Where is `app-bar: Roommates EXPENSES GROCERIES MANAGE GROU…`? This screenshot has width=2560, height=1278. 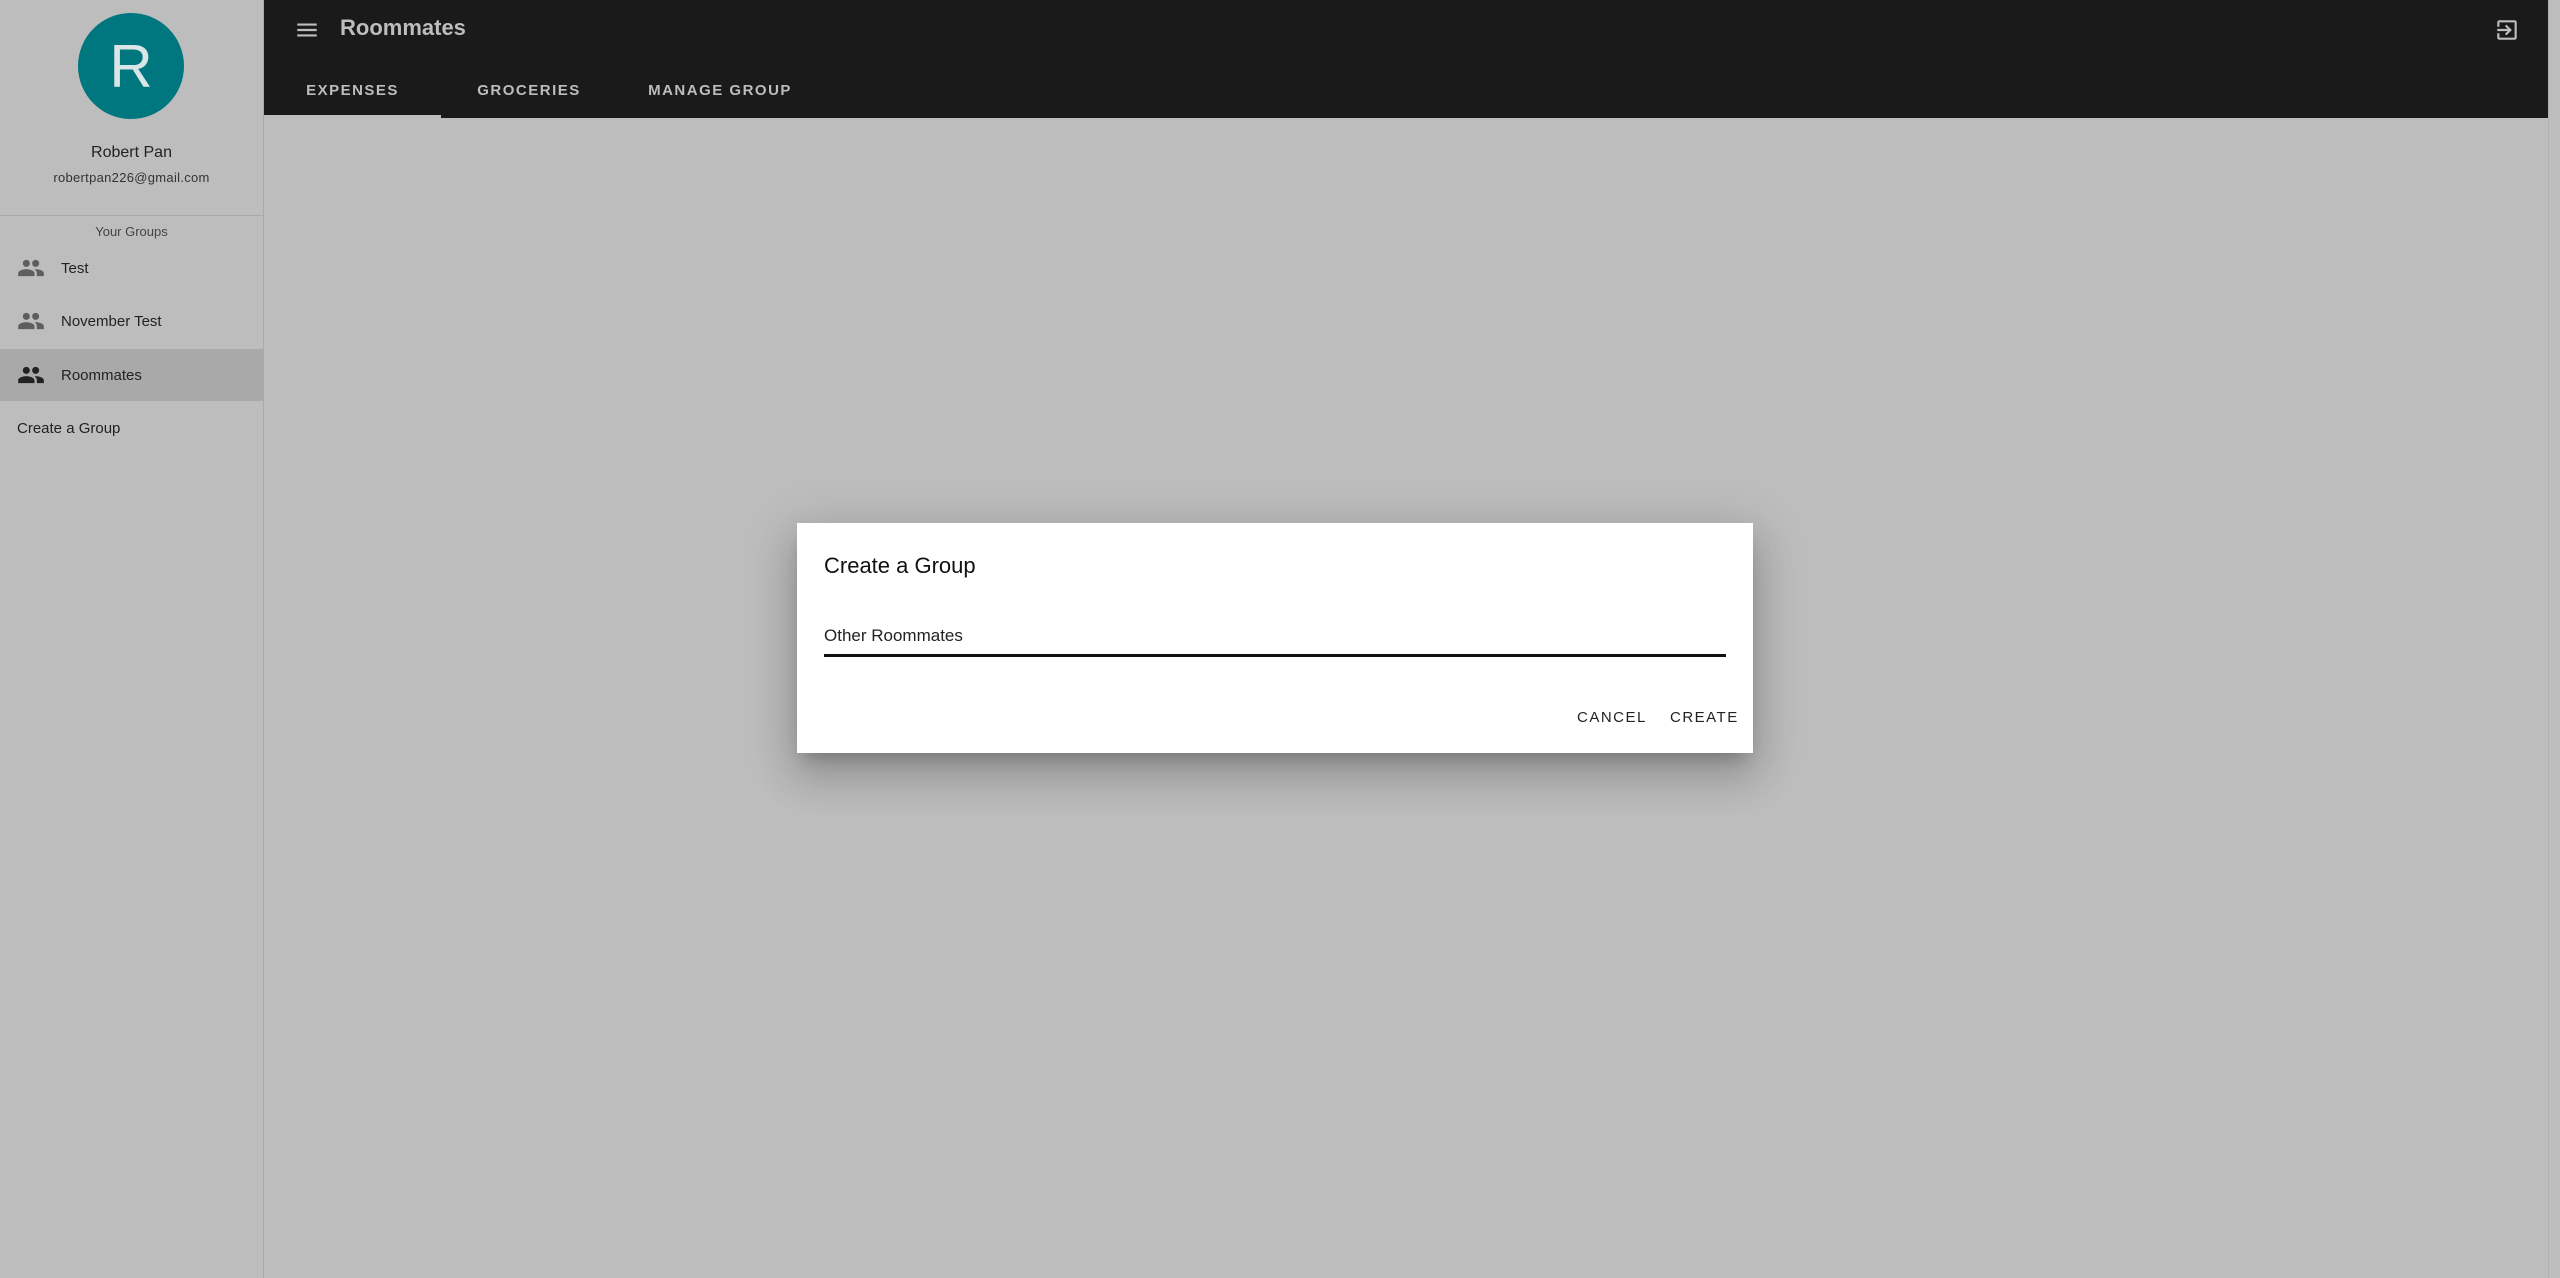 app-bar: Roommates EXPENSES GROCERIES MANAGE GROU… is located at coordinates (1406, 59).